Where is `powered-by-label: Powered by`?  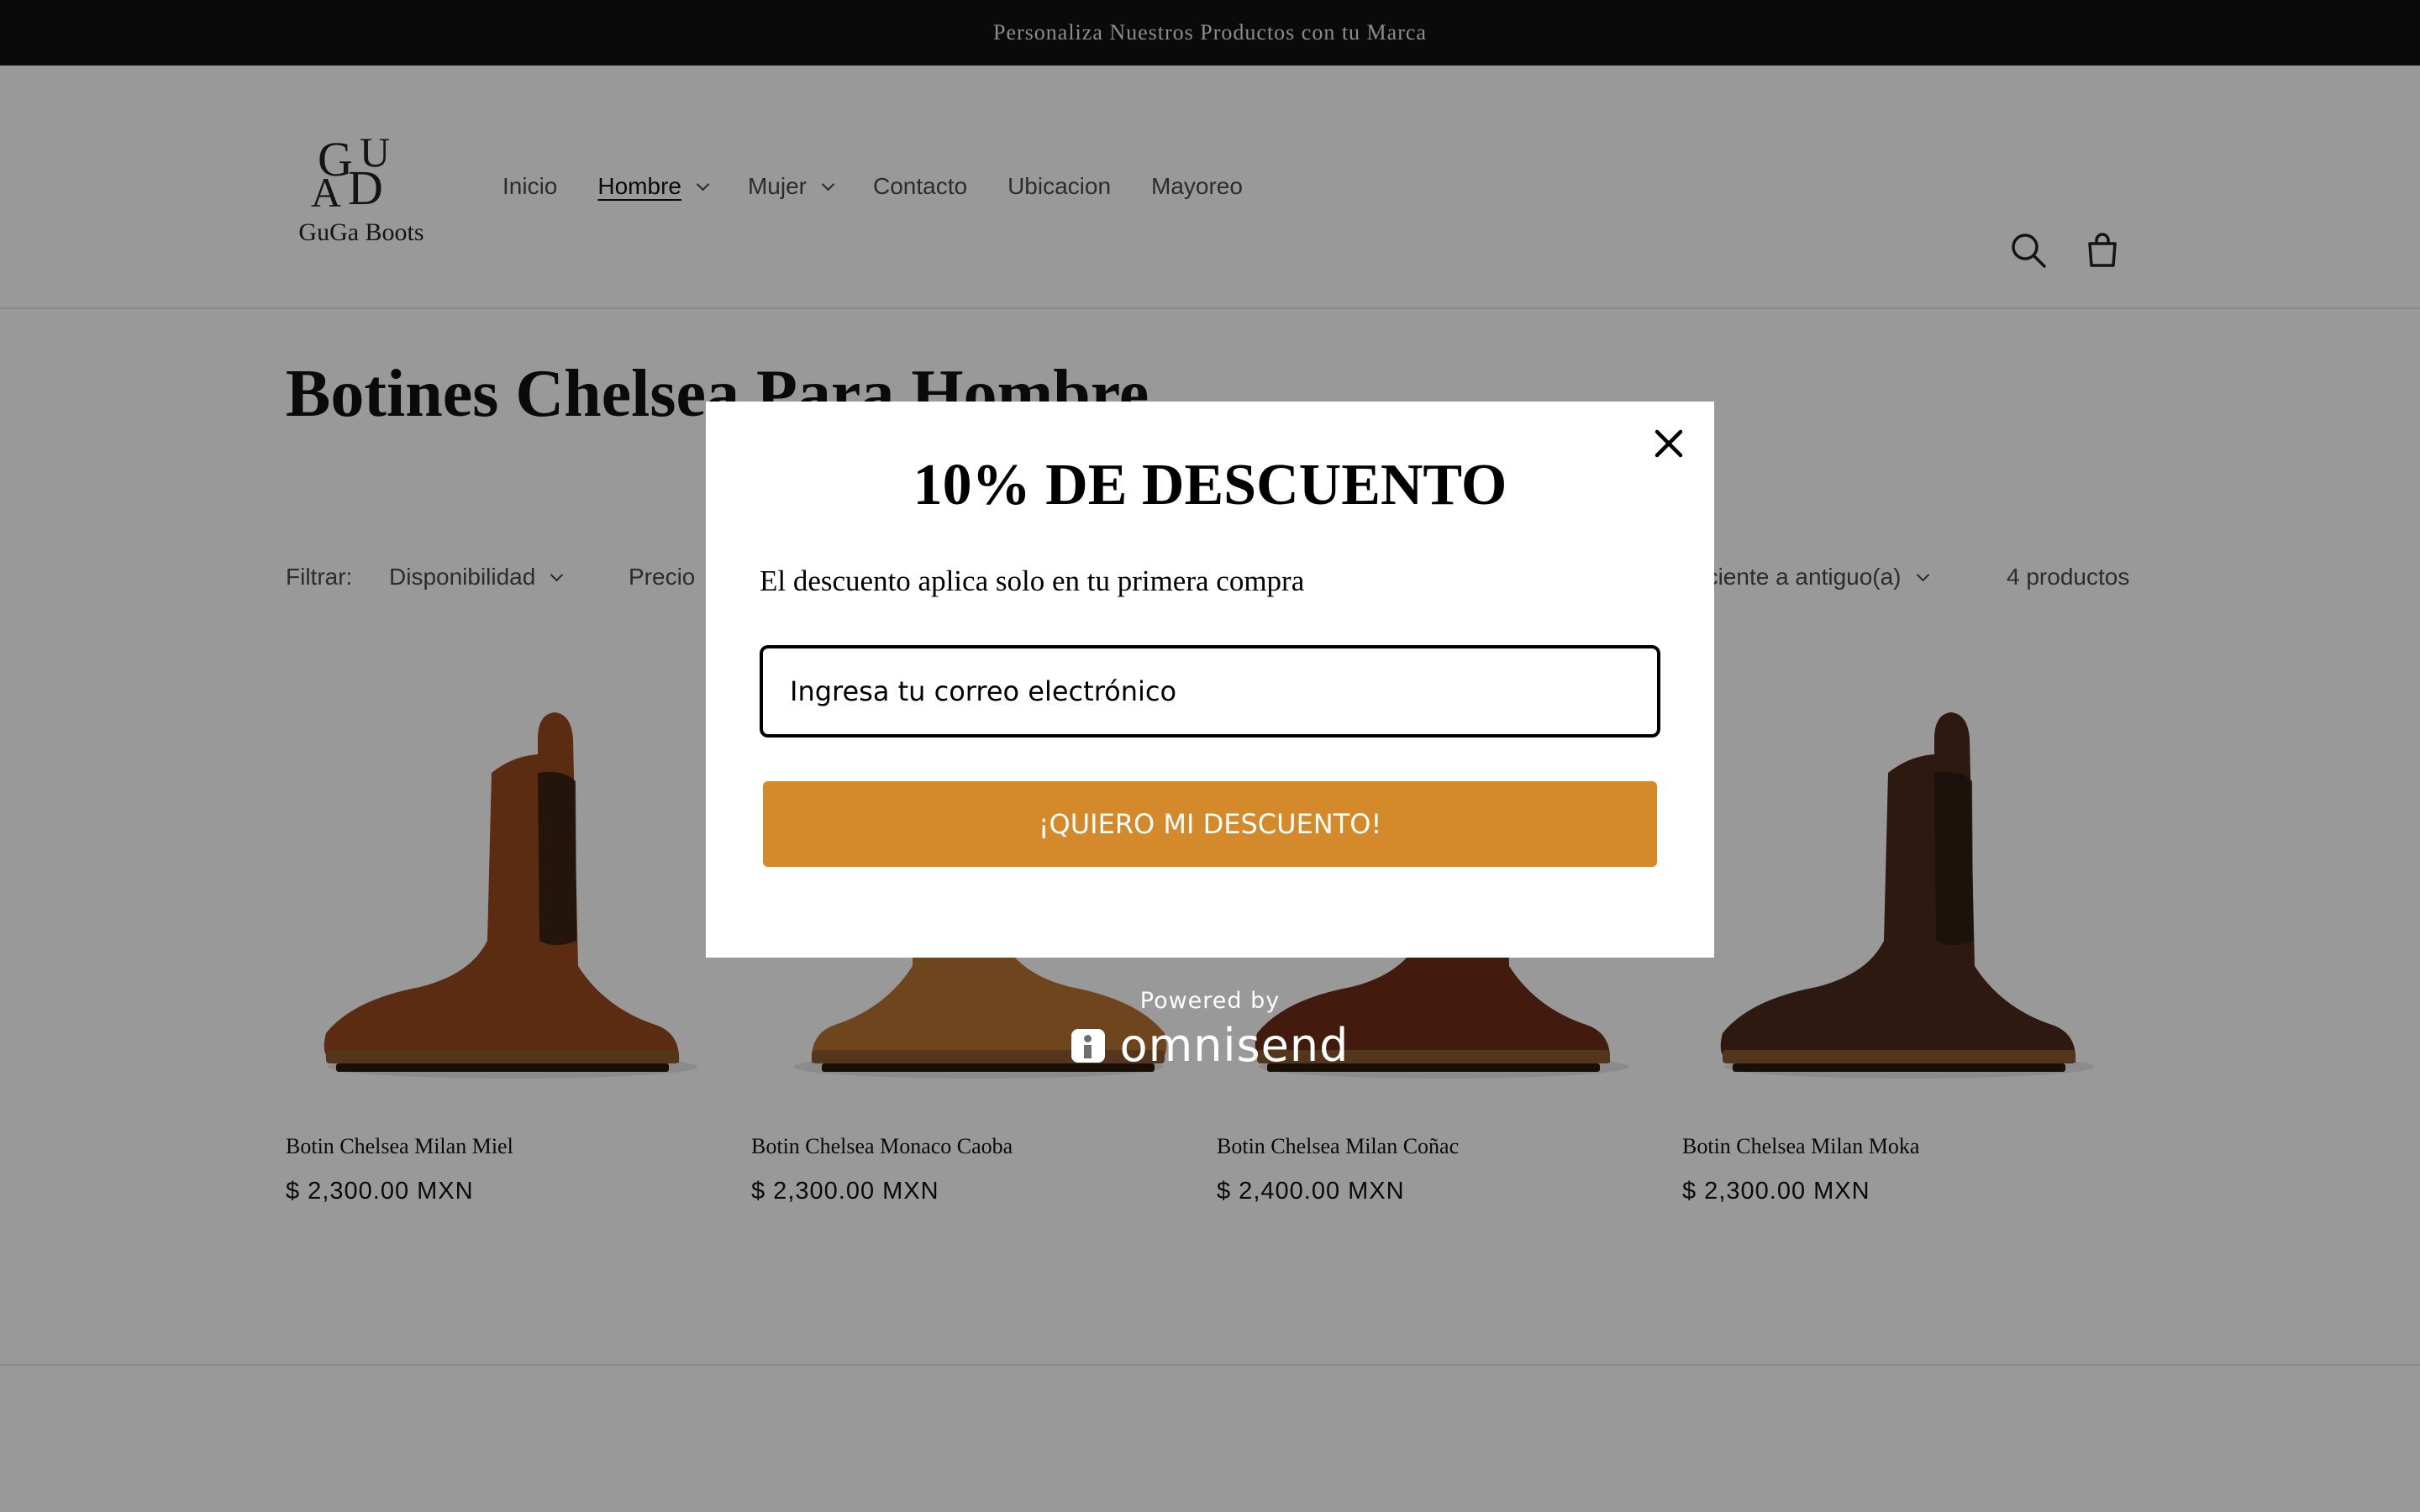 powered-by-label: Powered by is located at coordinates (1210, 1001).